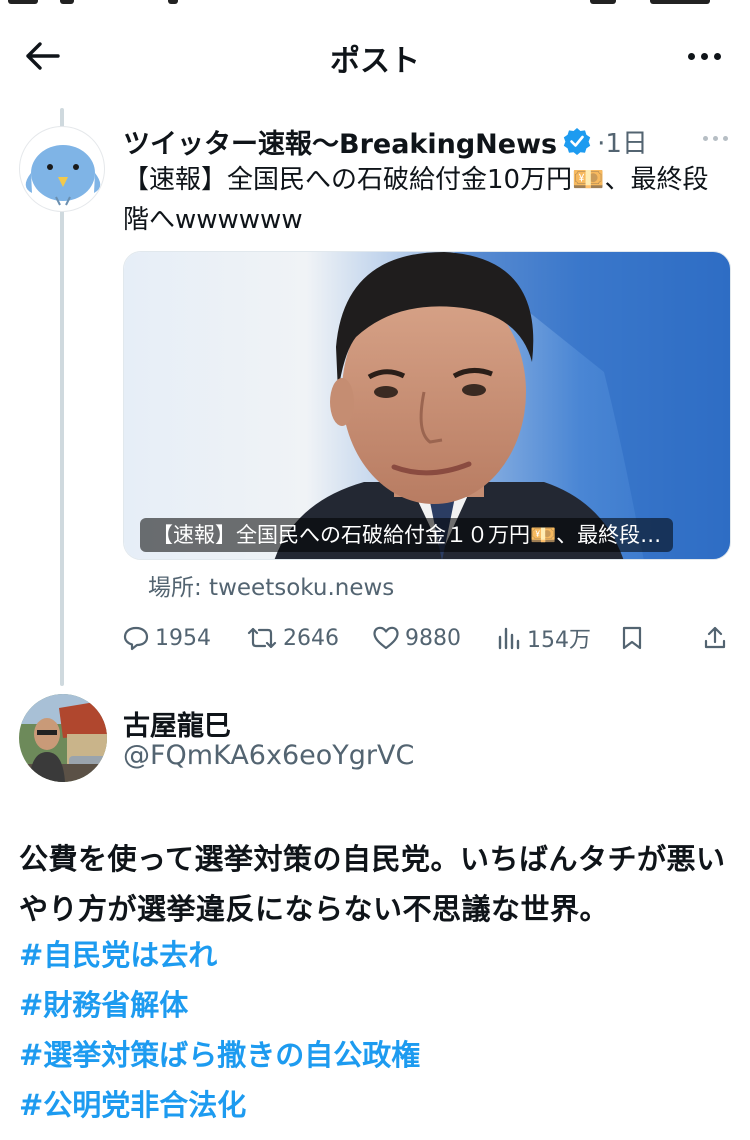 The height and width of the screenshot is (1140, 750). I want to click on views-count: 154万, so click(559, 640).